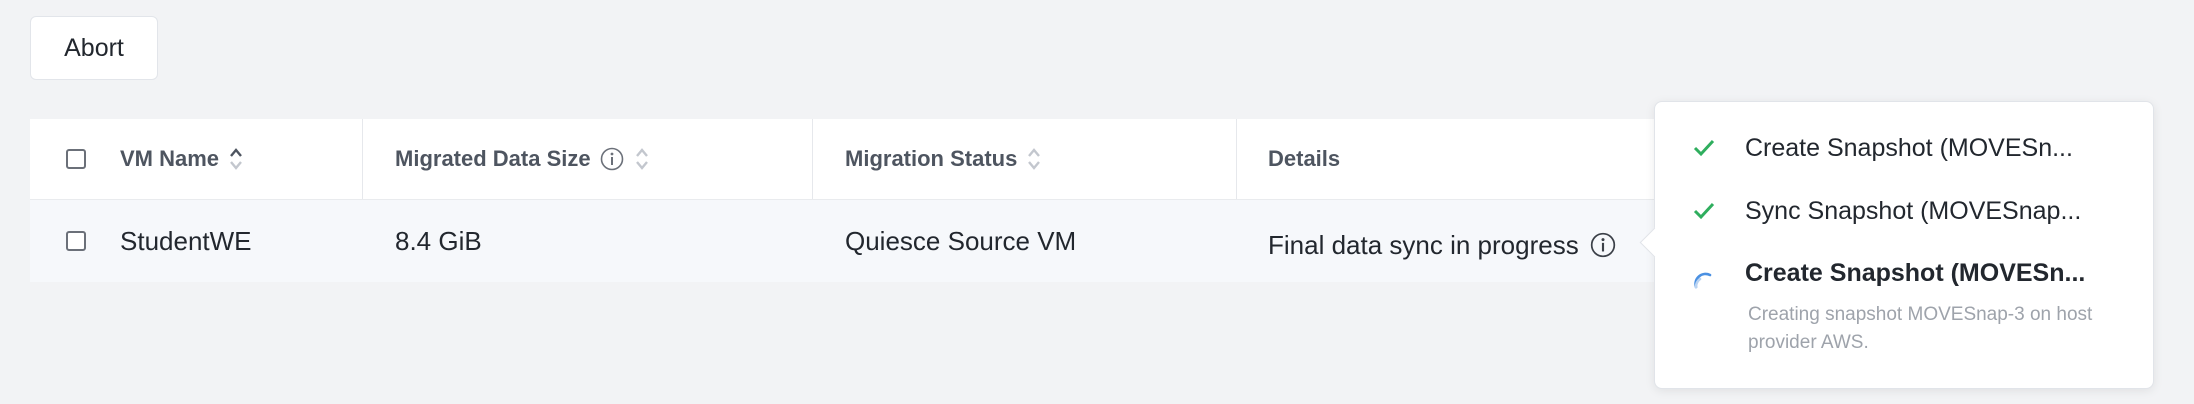 Image resolution: width=2194 pixels, height=404 pixels. I want to click on column-header-migrated-size: Migrated Data Size, so click(522, 159).